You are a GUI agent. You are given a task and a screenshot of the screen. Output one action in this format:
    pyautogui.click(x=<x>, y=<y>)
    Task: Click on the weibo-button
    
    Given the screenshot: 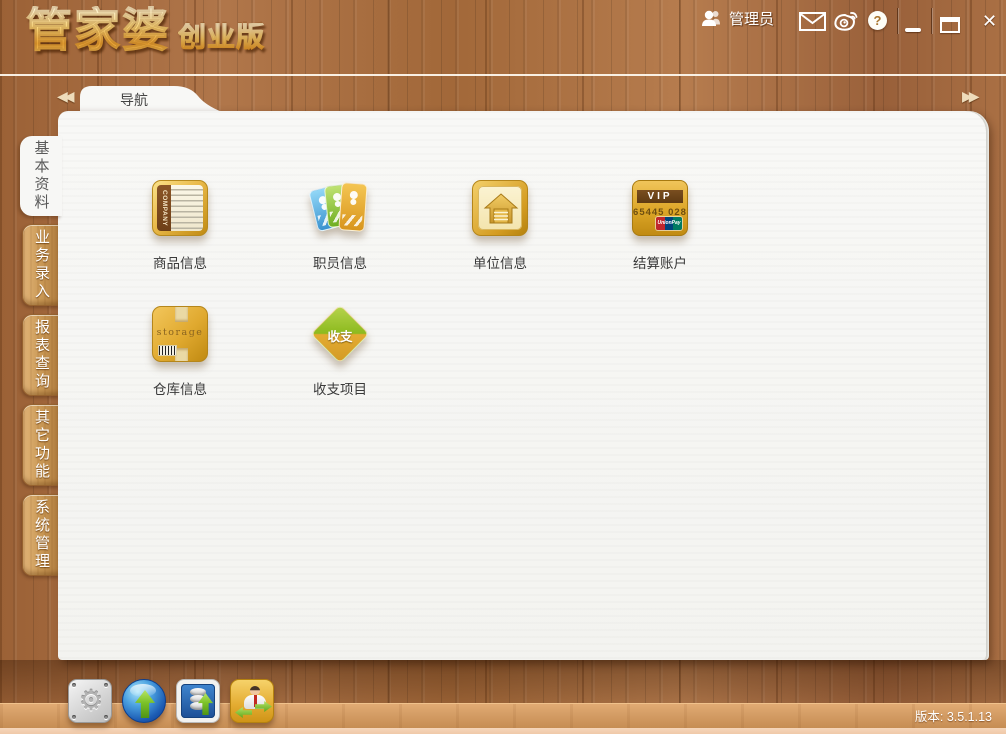 What is the action you would take?
    pyautogui.click(x=846, y=20)
    